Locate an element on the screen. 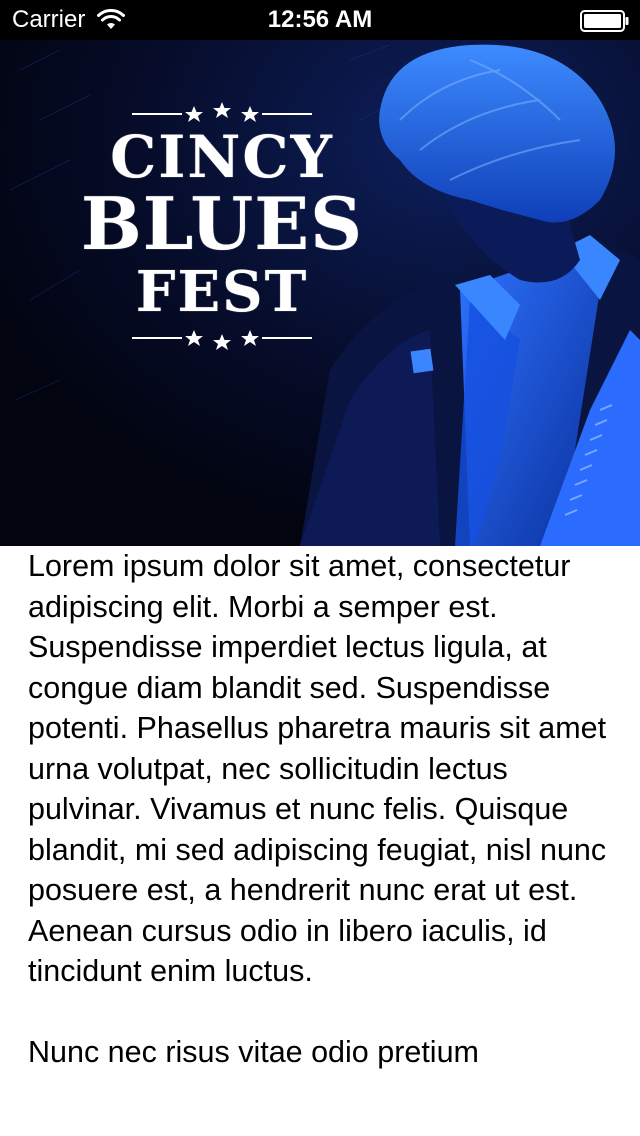 This screenshot has width=640, height=1136. logo-line-1: CINCY is located at coordinates (222, 157).